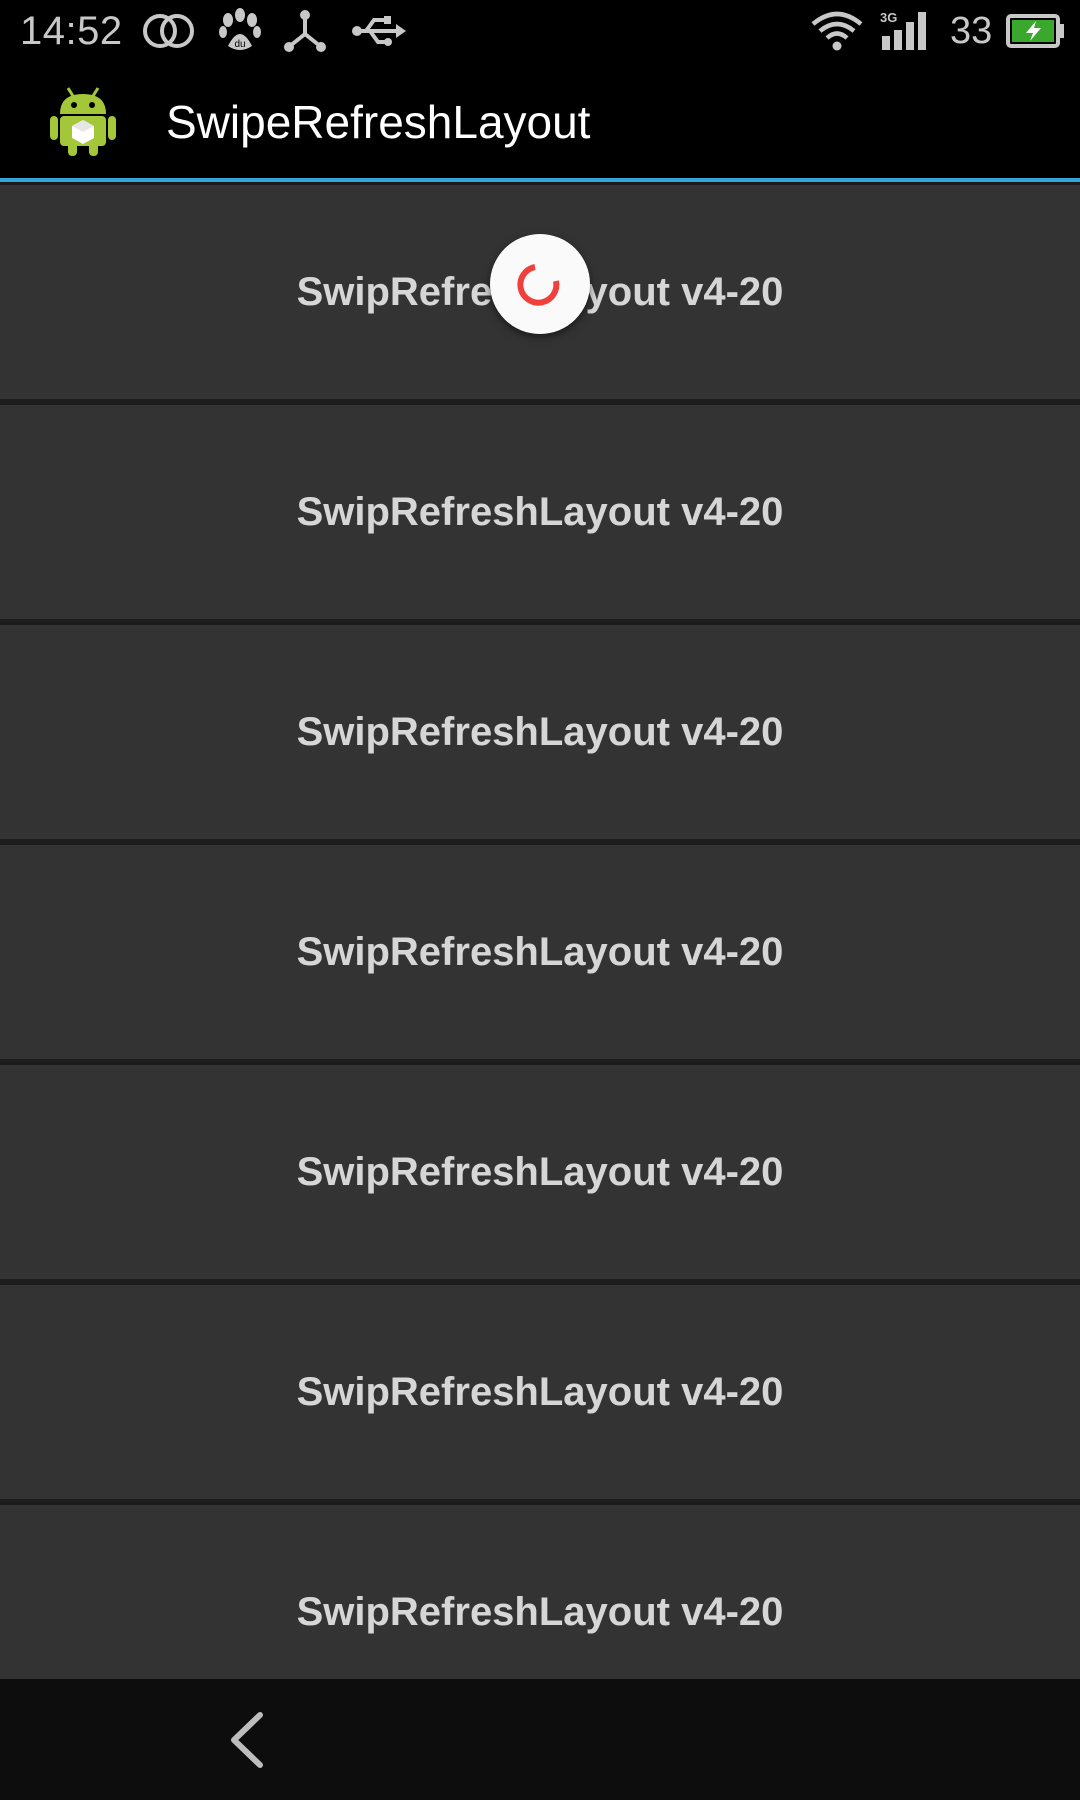 The image size is (1080, 1800). Describe the element at coordinates (240, 31) in the screenshot. I see `baidu-paw-icon: du` at that location.